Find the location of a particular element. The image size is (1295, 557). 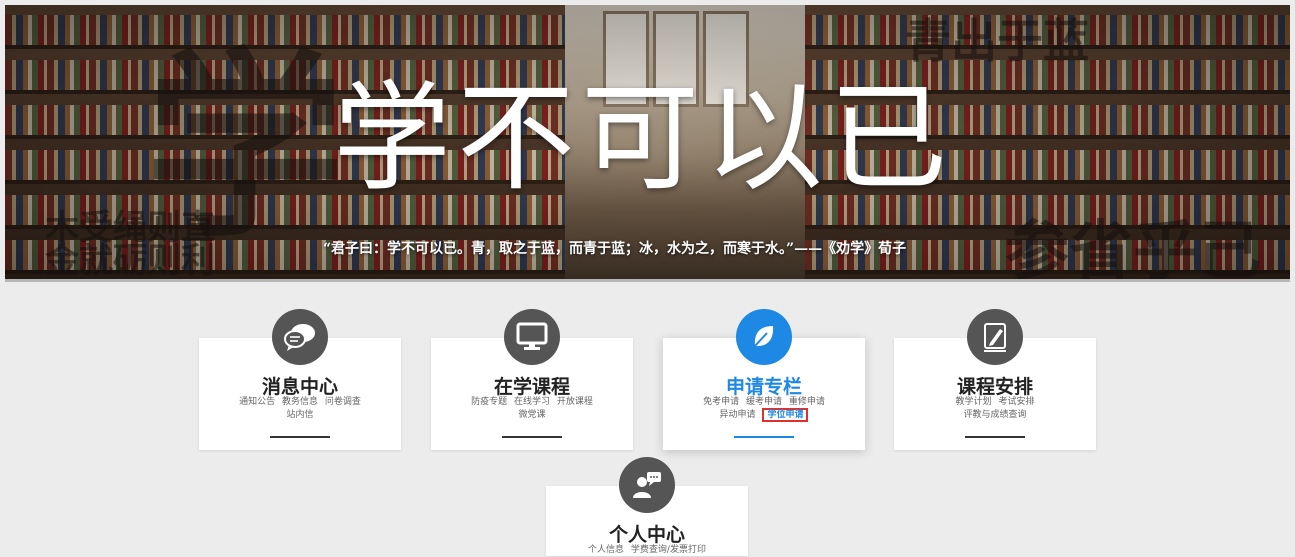

link-epidemic-topic: 防疫专题 is located at coordinates (489, 402).